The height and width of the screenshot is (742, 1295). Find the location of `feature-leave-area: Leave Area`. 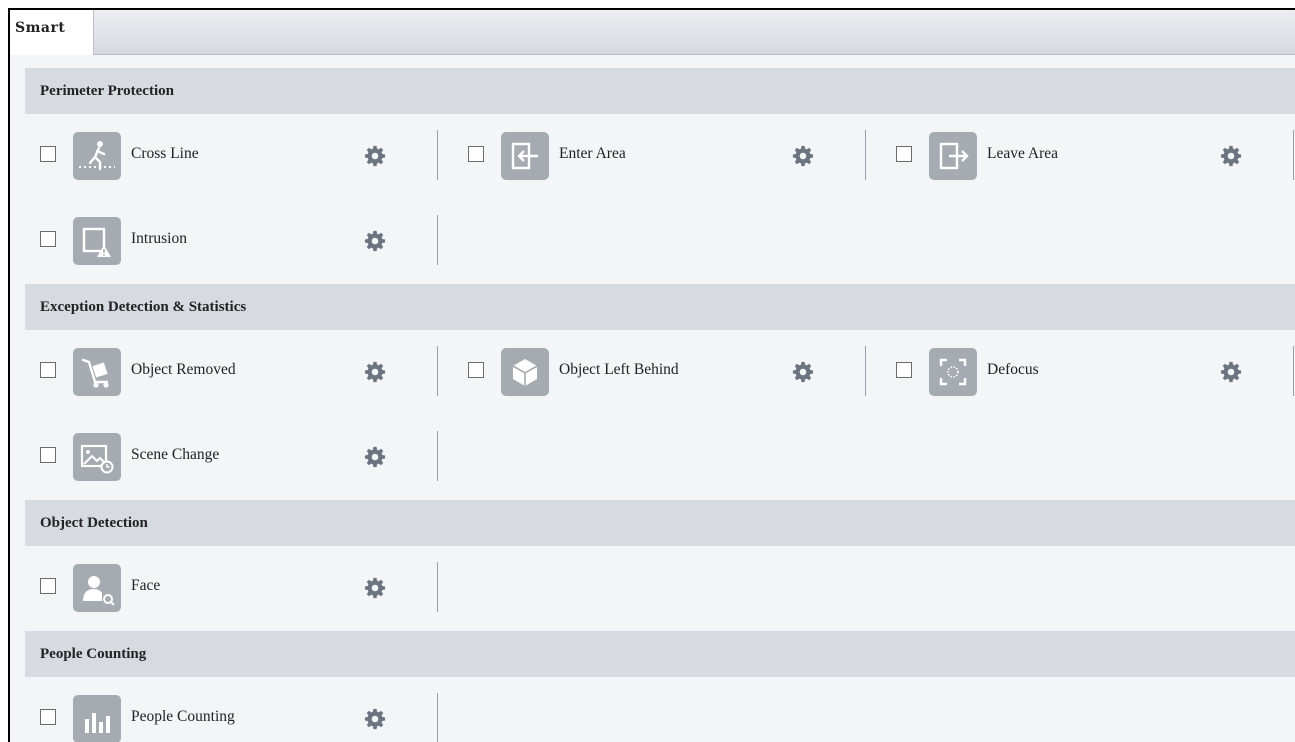

feature-leave-area: Leave Area is located at coordinates (1080, 155).